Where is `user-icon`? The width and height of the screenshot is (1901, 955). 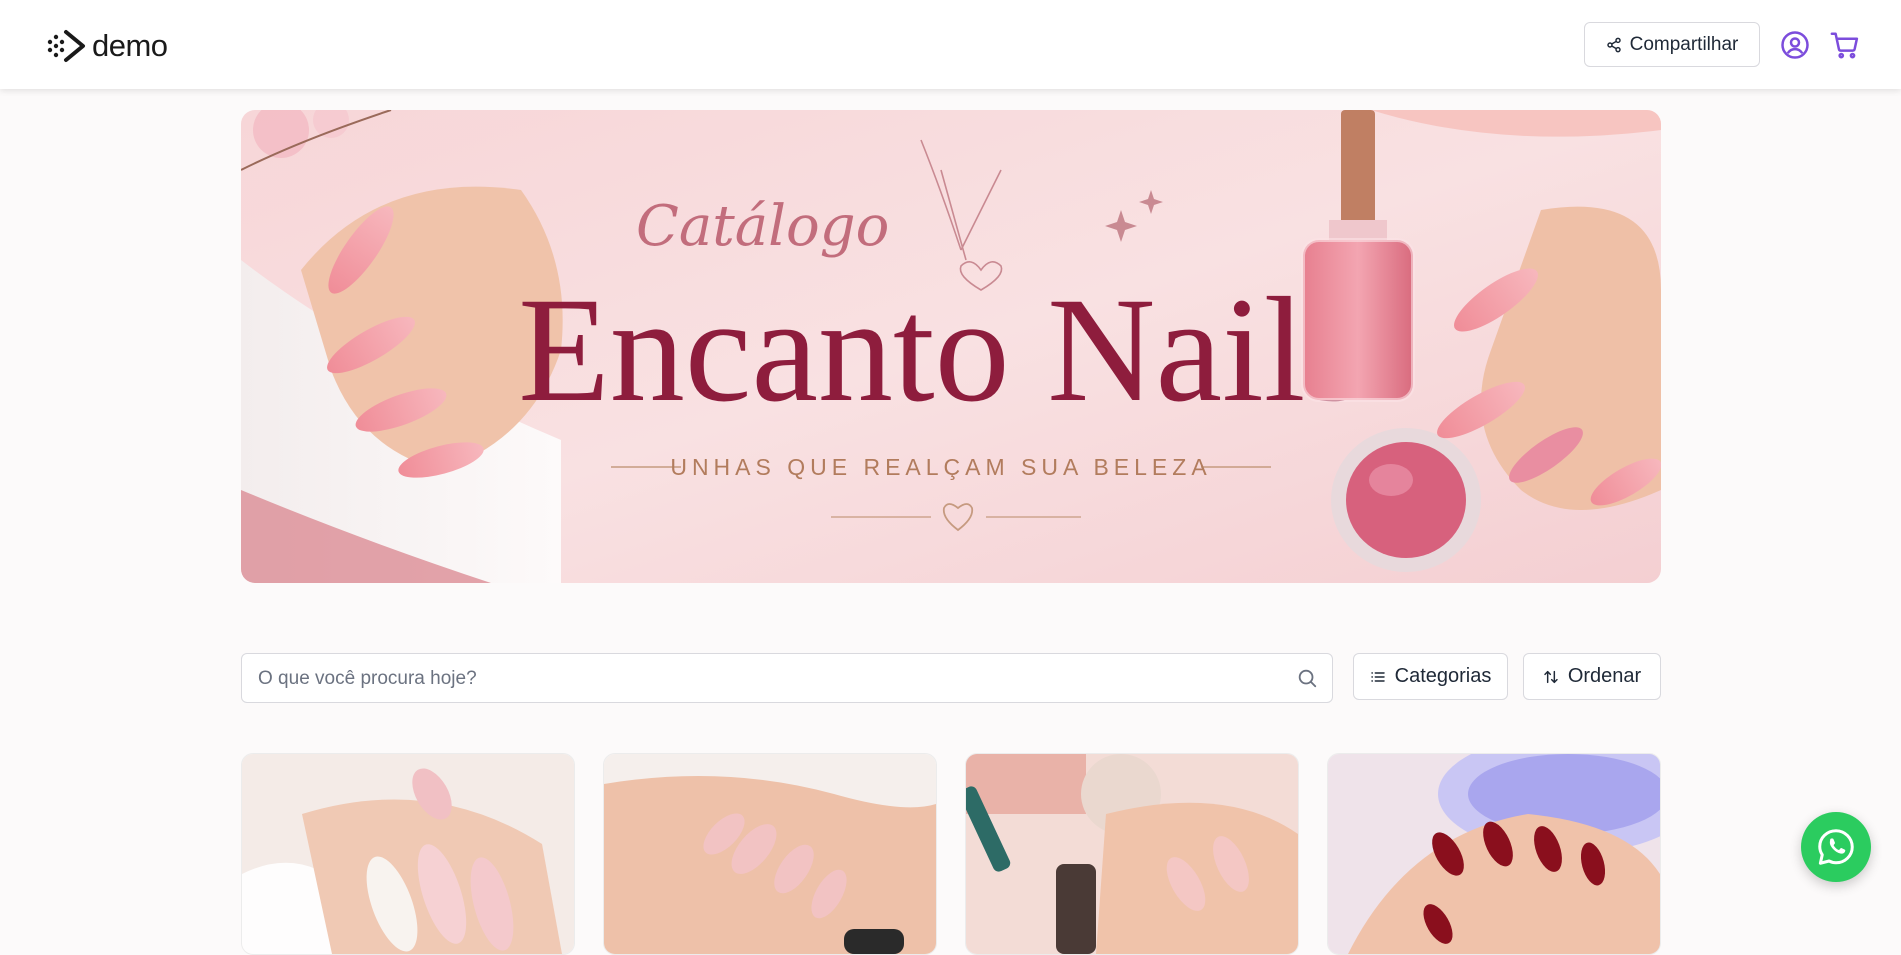 user-icon is located at coordinates (1795, 45).